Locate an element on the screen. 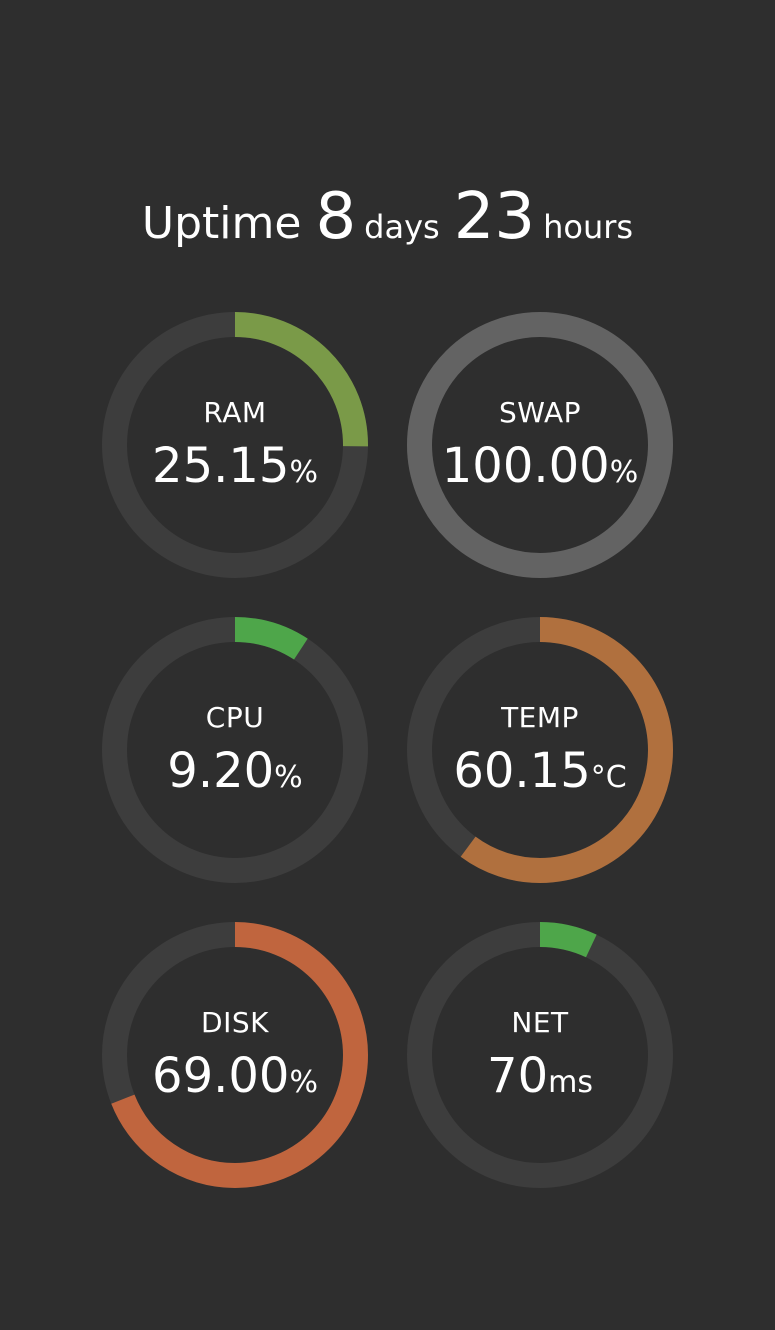  swap-value: 100.00 is located at coordinates (525, 466).